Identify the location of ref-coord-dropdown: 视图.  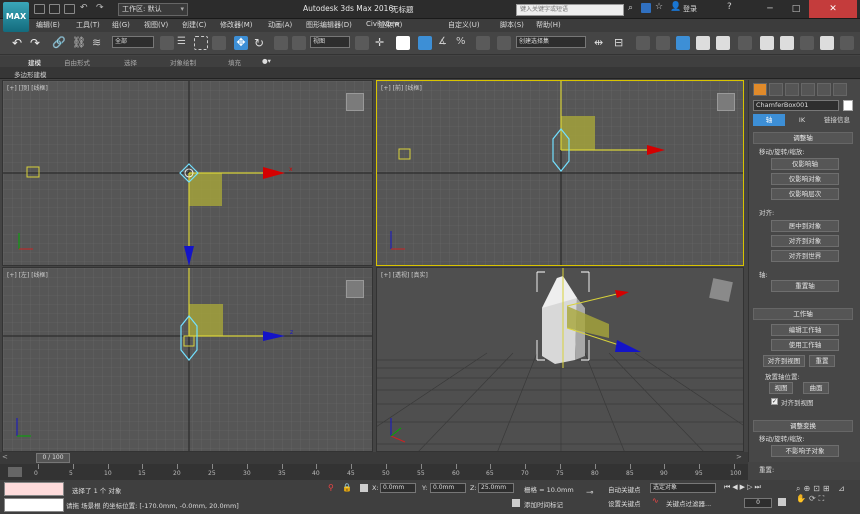
(330, 42).